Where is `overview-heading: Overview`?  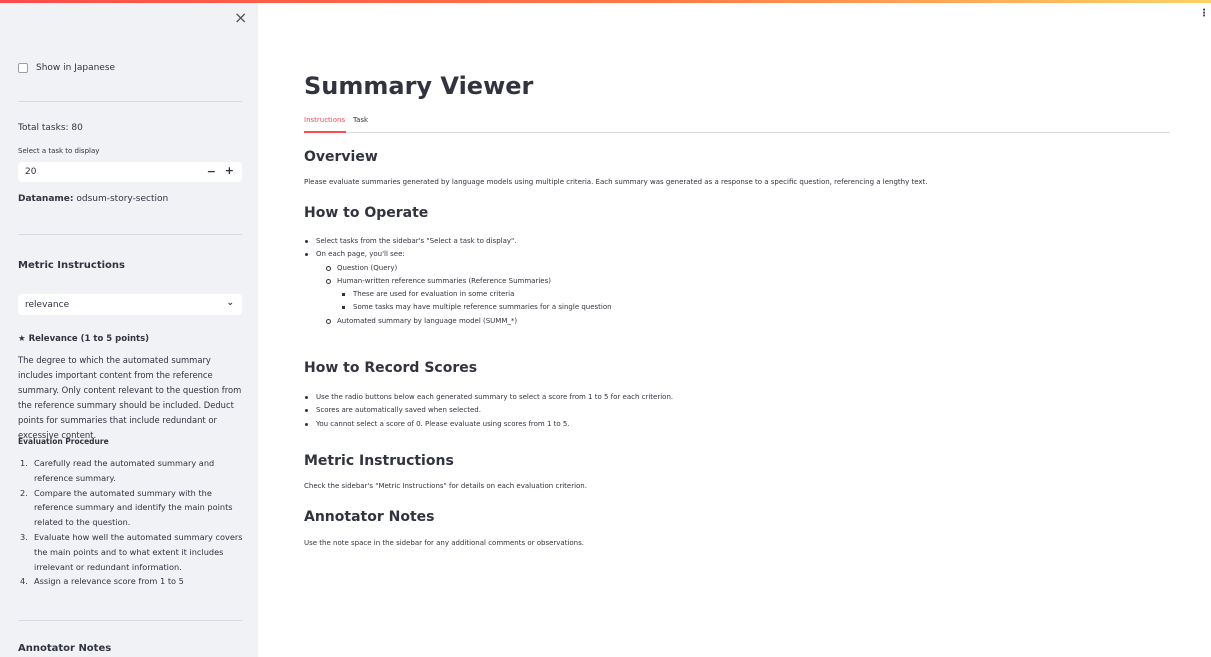 overview-heading: Overview is located at coordinates (341, 157).